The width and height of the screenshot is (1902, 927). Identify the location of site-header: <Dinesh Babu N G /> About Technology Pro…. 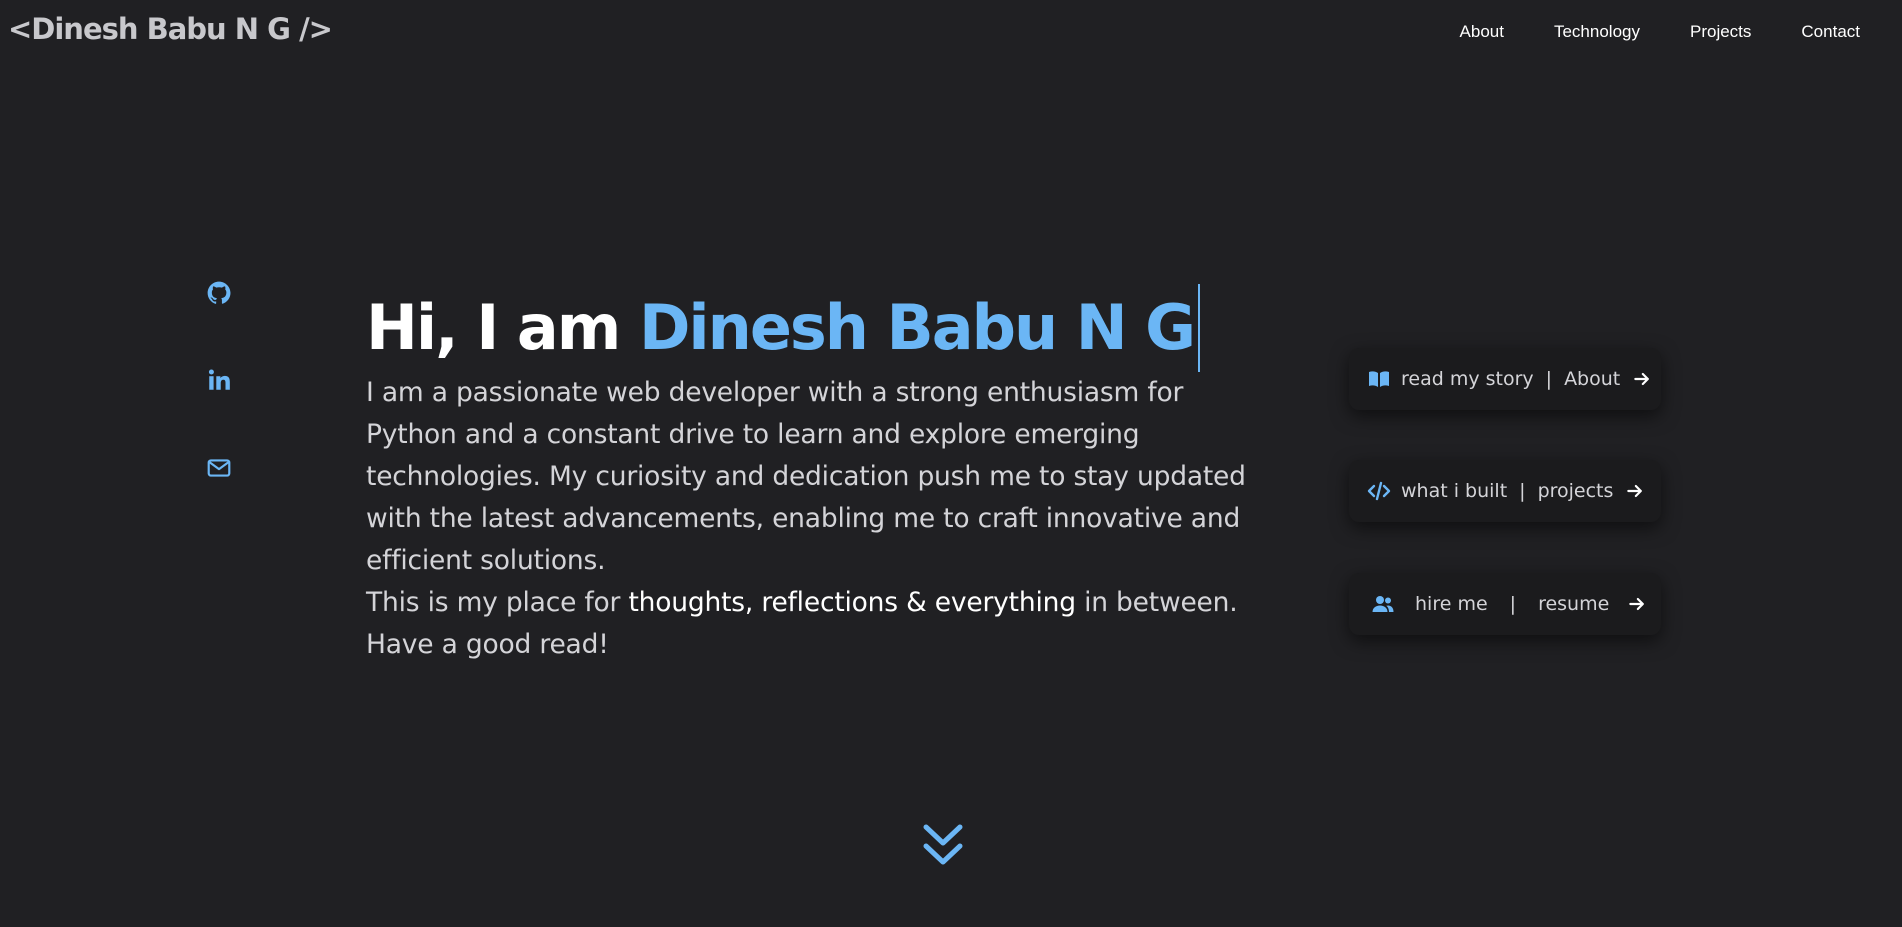
(951, 32).